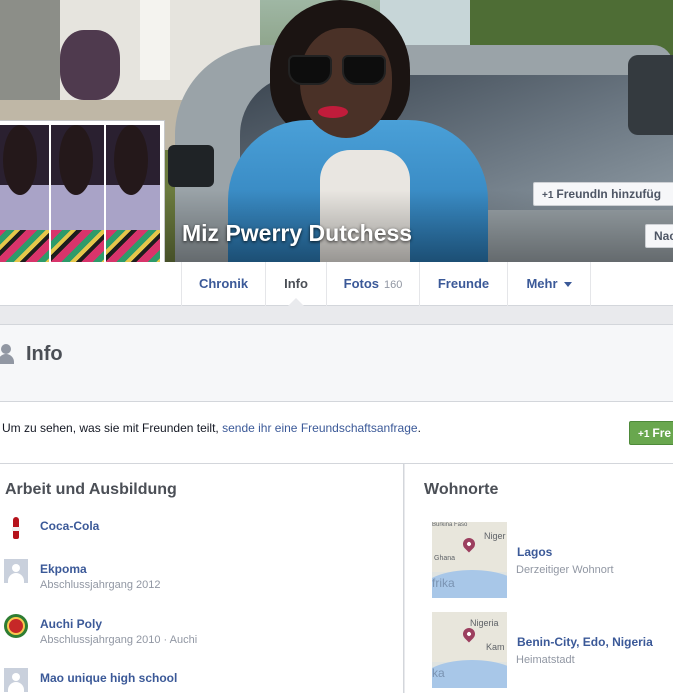  I want to click on tab-fotos: Fotos 160, so click(372, 284).